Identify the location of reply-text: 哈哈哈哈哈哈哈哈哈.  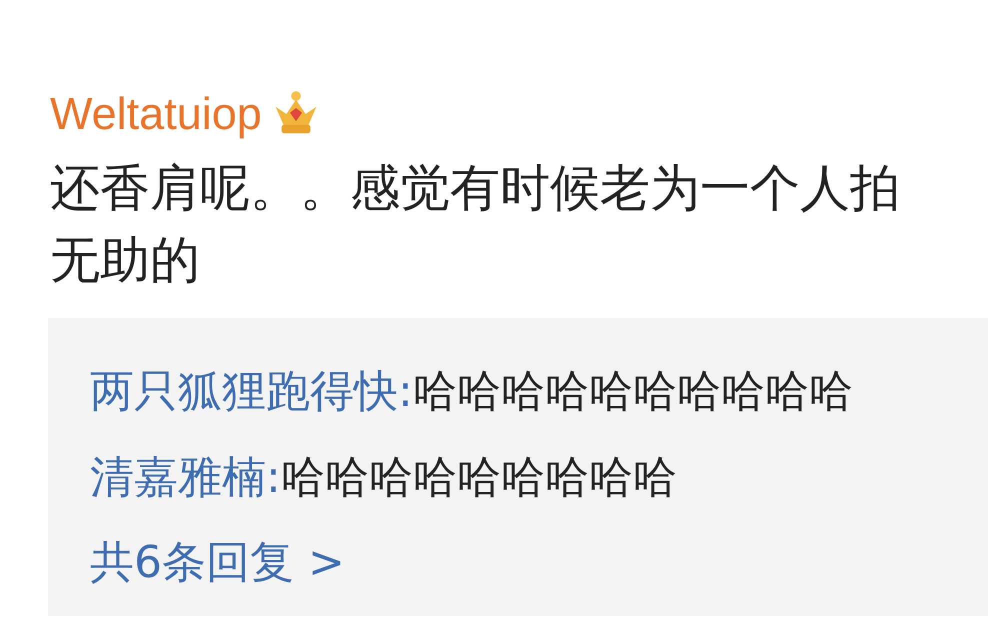
(478, 477).